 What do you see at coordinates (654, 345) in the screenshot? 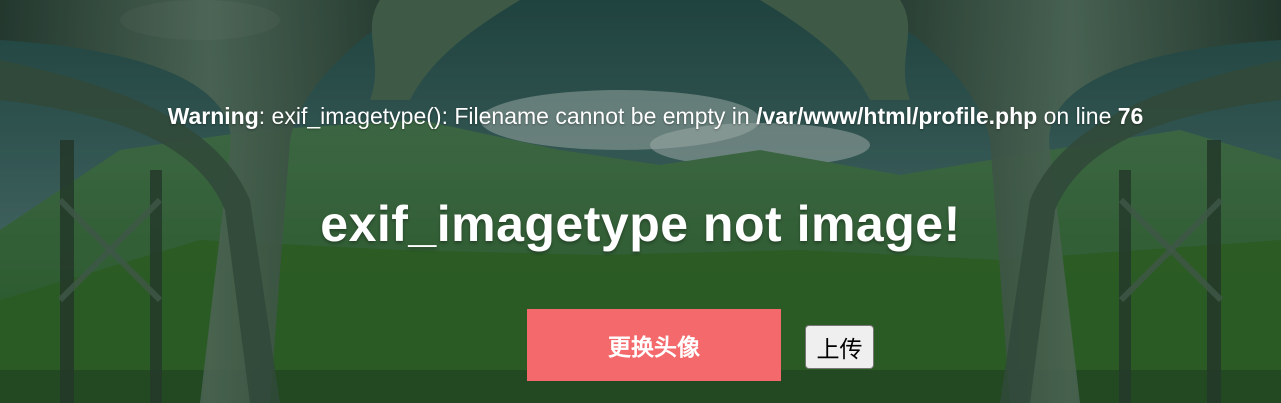
I see `change-avatar-button: 更换头像` at bounding box center [654, 345].